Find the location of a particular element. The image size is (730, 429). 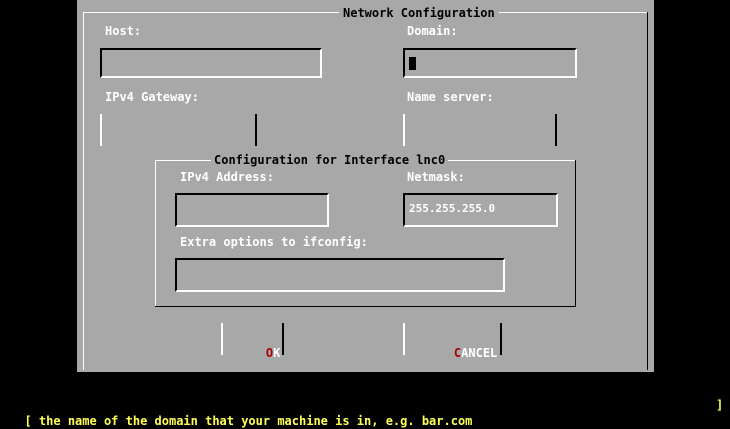

status-right-bracket: ] is located at coordinates (720, 405).